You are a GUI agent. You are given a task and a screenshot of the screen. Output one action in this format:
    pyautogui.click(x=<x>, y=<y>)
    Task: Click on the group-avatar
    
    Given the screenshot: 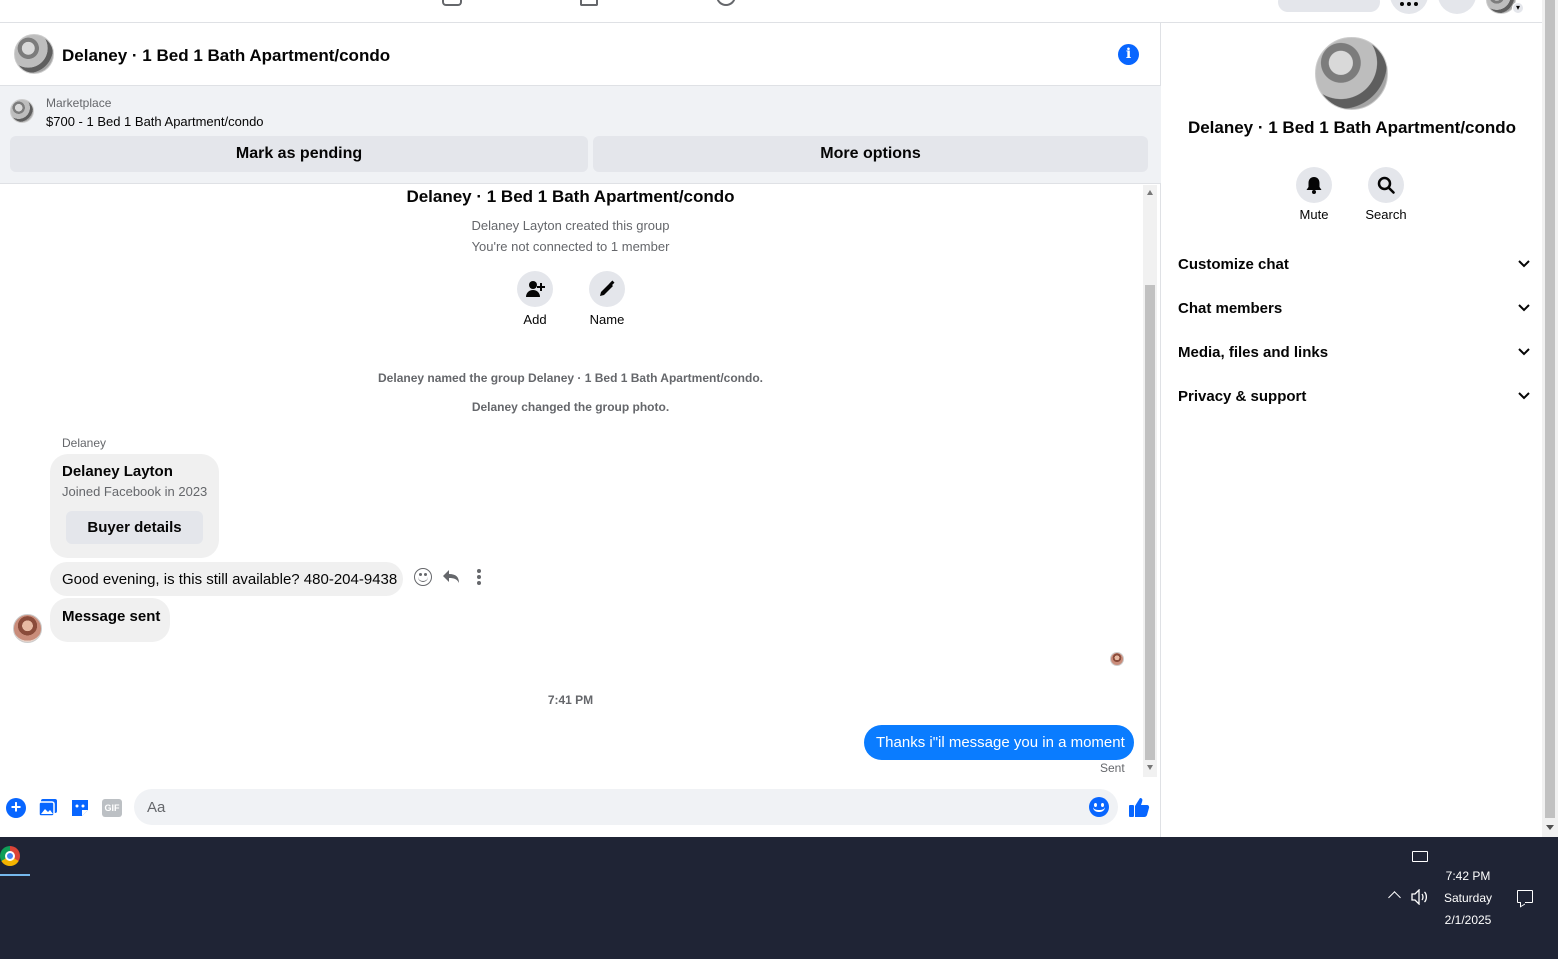 What is the action you would take?
    pyautogui.click(x=34, y=54)
    